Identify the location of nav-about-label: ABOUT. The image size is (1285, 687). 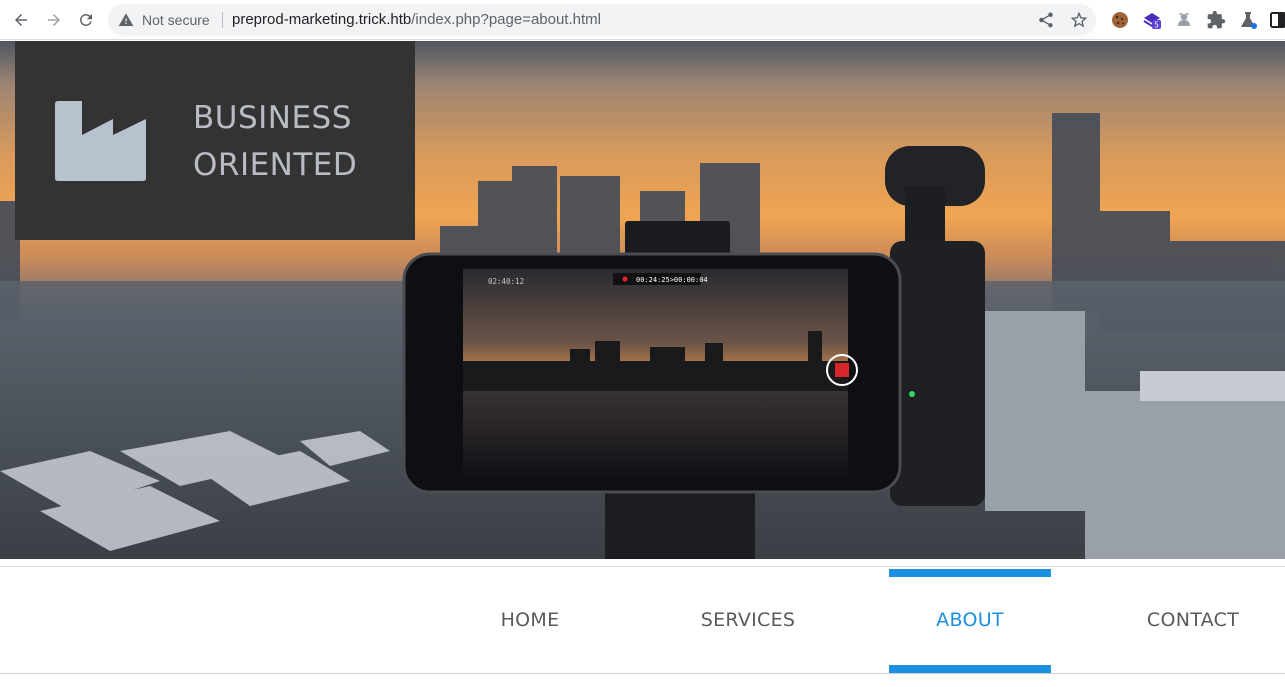
(970, 620).